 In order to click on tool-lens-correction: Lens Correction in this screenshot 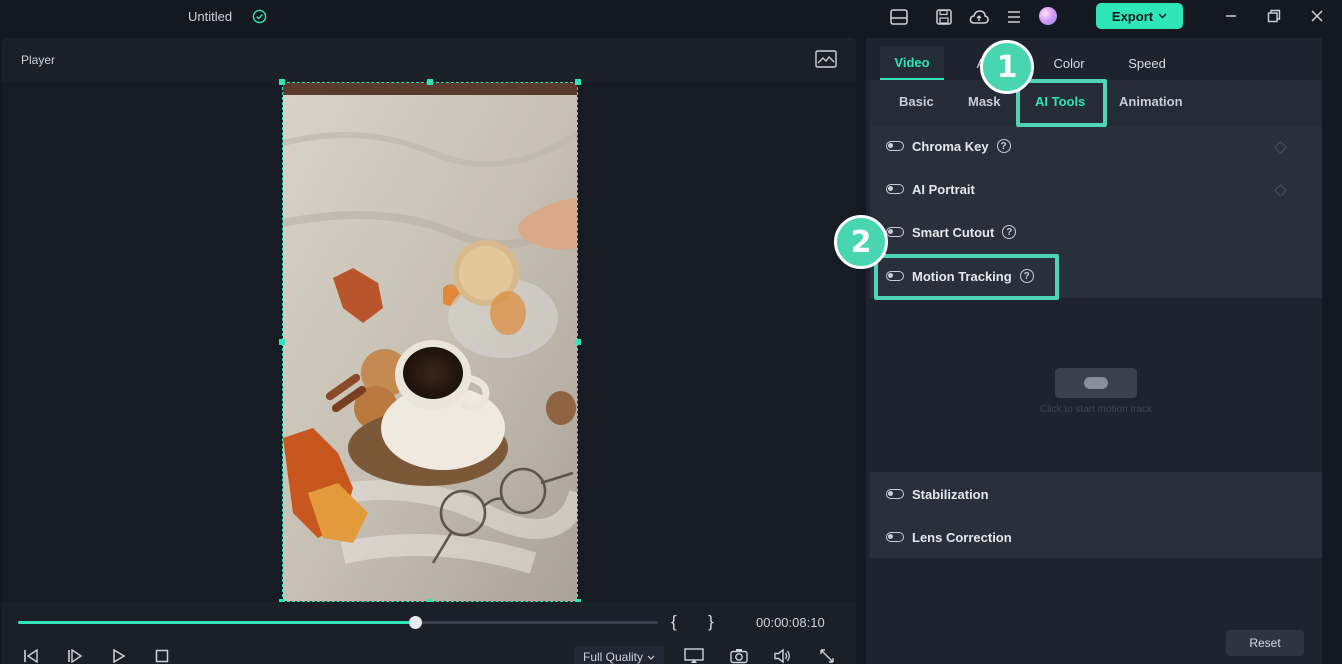, I will do `click(949, 537)`.